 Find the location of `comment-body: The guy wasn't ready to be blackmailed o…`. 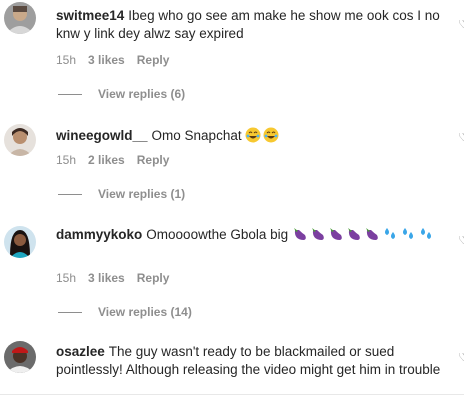

comment-body: The guy wasn't ready to be blackmailed o… is located at coordinates (248, 360).